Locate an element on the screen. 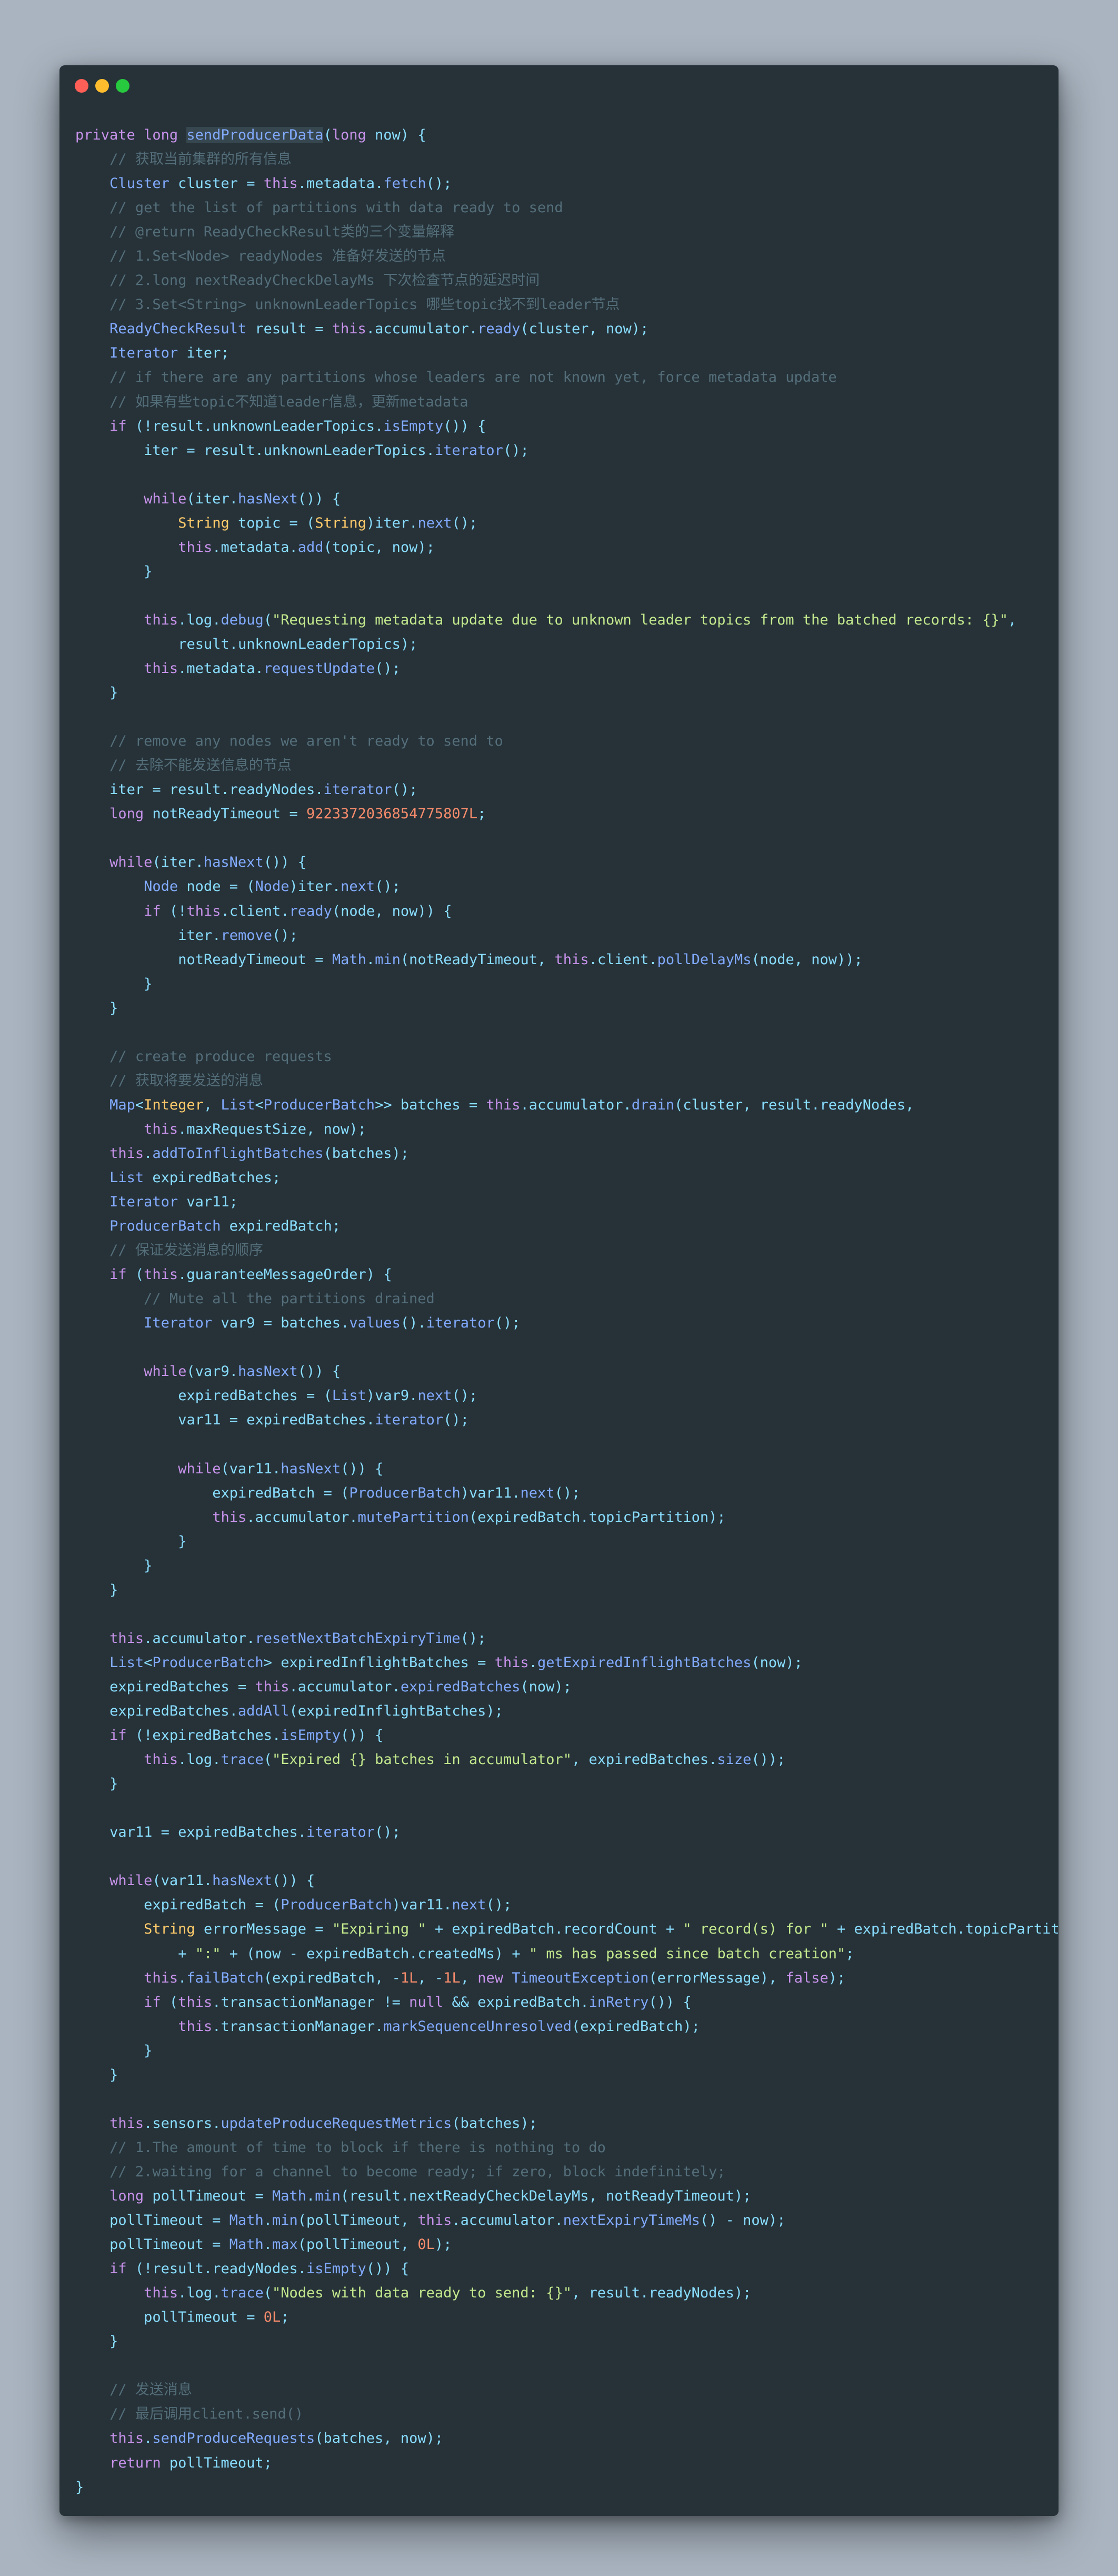 The width and height of the screenshot is (1118, 2576). code-line: if (this.guaranteeMessageOrder) { is located at coordinates (251, 1274).